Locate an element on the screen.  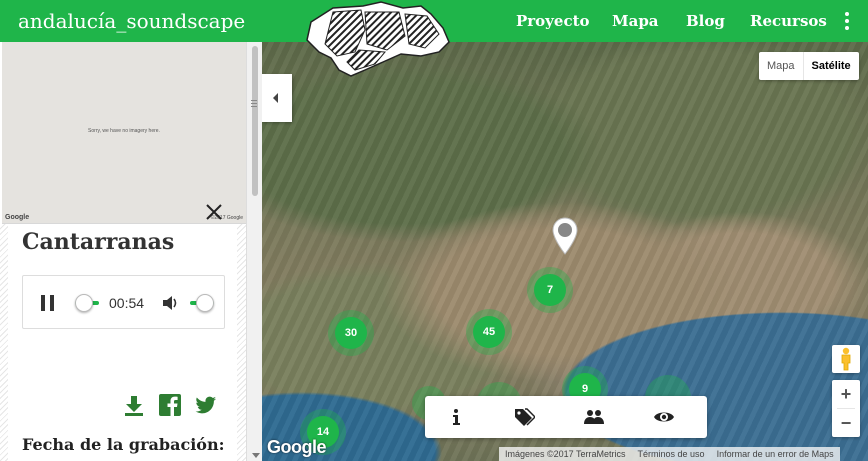
andalucia-map-logo is located at coordinates (378, 39).